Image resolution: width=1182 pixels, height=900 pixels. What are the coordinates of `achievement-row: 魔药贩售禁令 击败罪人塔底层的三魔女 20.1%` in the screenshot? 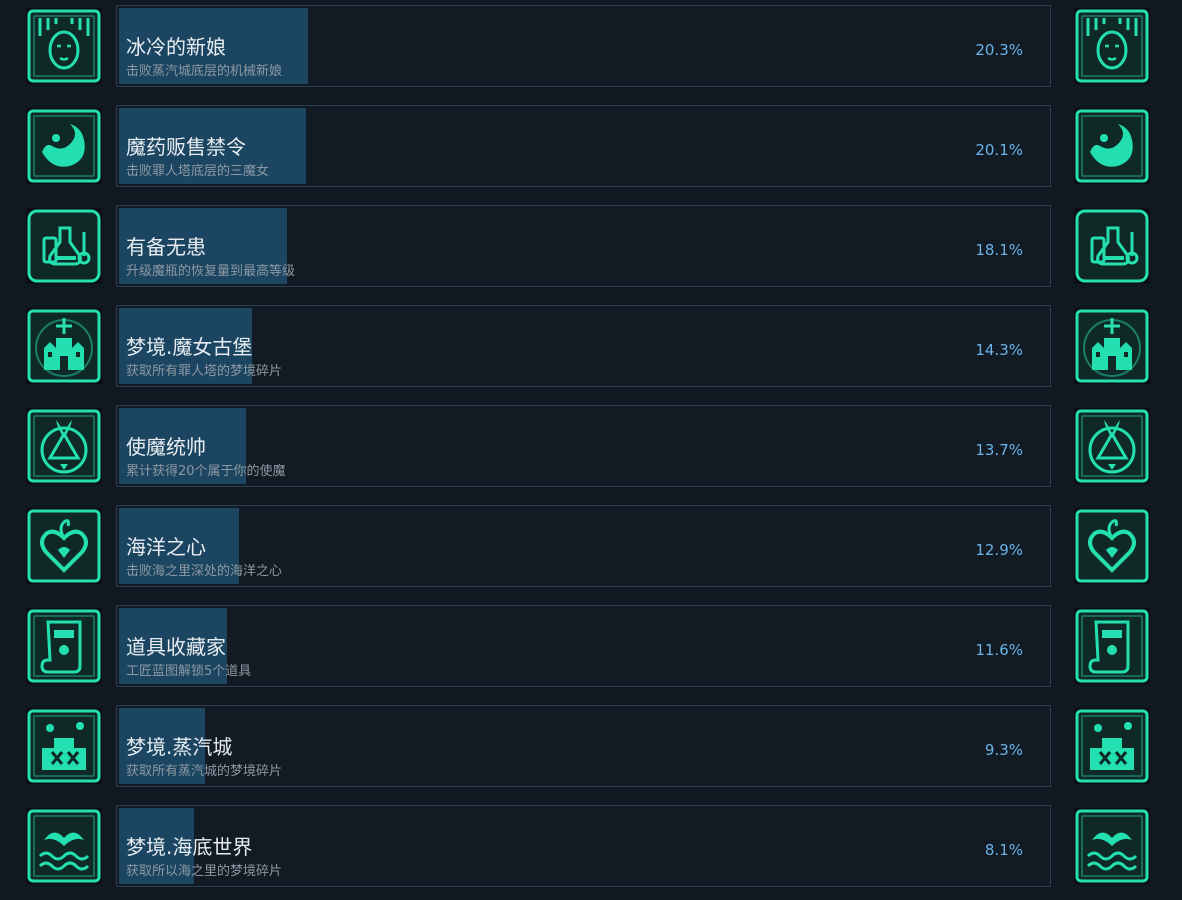 It's located at (591, 146).